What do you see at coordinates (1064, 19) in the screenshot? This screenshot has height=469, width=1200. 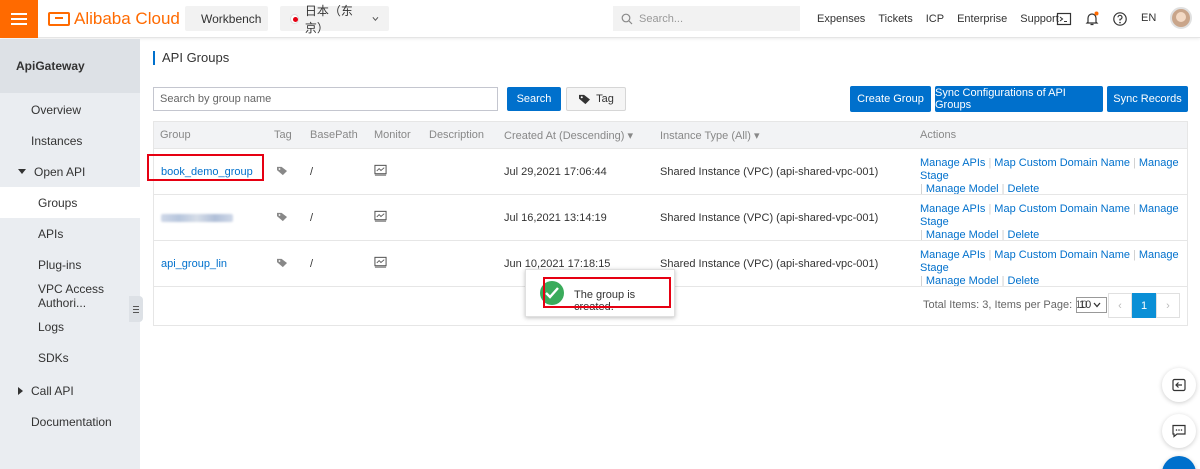 I see `terminal-icon` at bounding box center [1064, 19].